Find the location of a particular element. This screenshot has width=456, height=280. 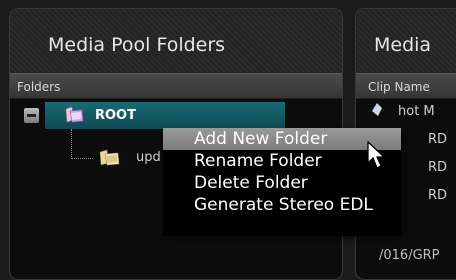

clip-icon is located at coordinates (377, 109).